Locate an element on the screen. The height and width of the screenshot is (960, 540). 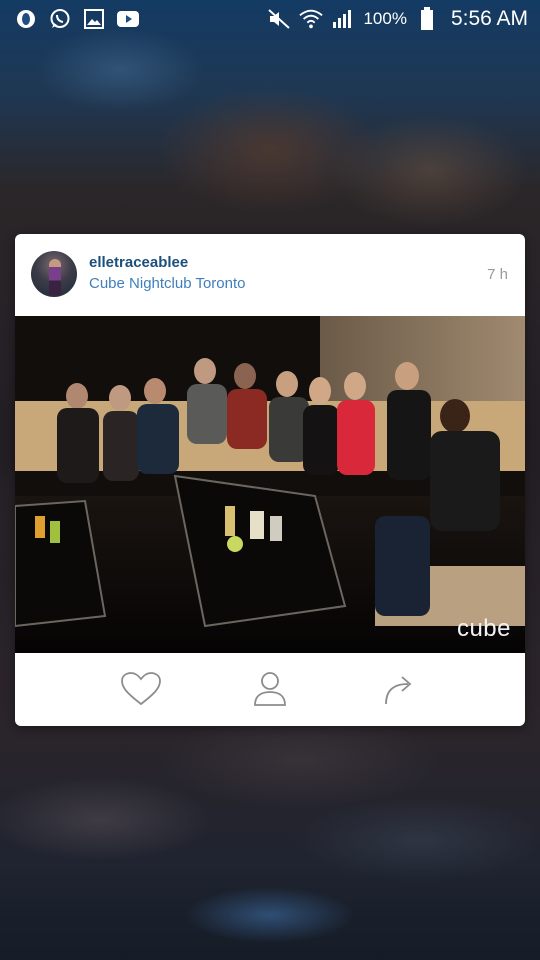
gallery-icon is located at coordinates (94, 19).